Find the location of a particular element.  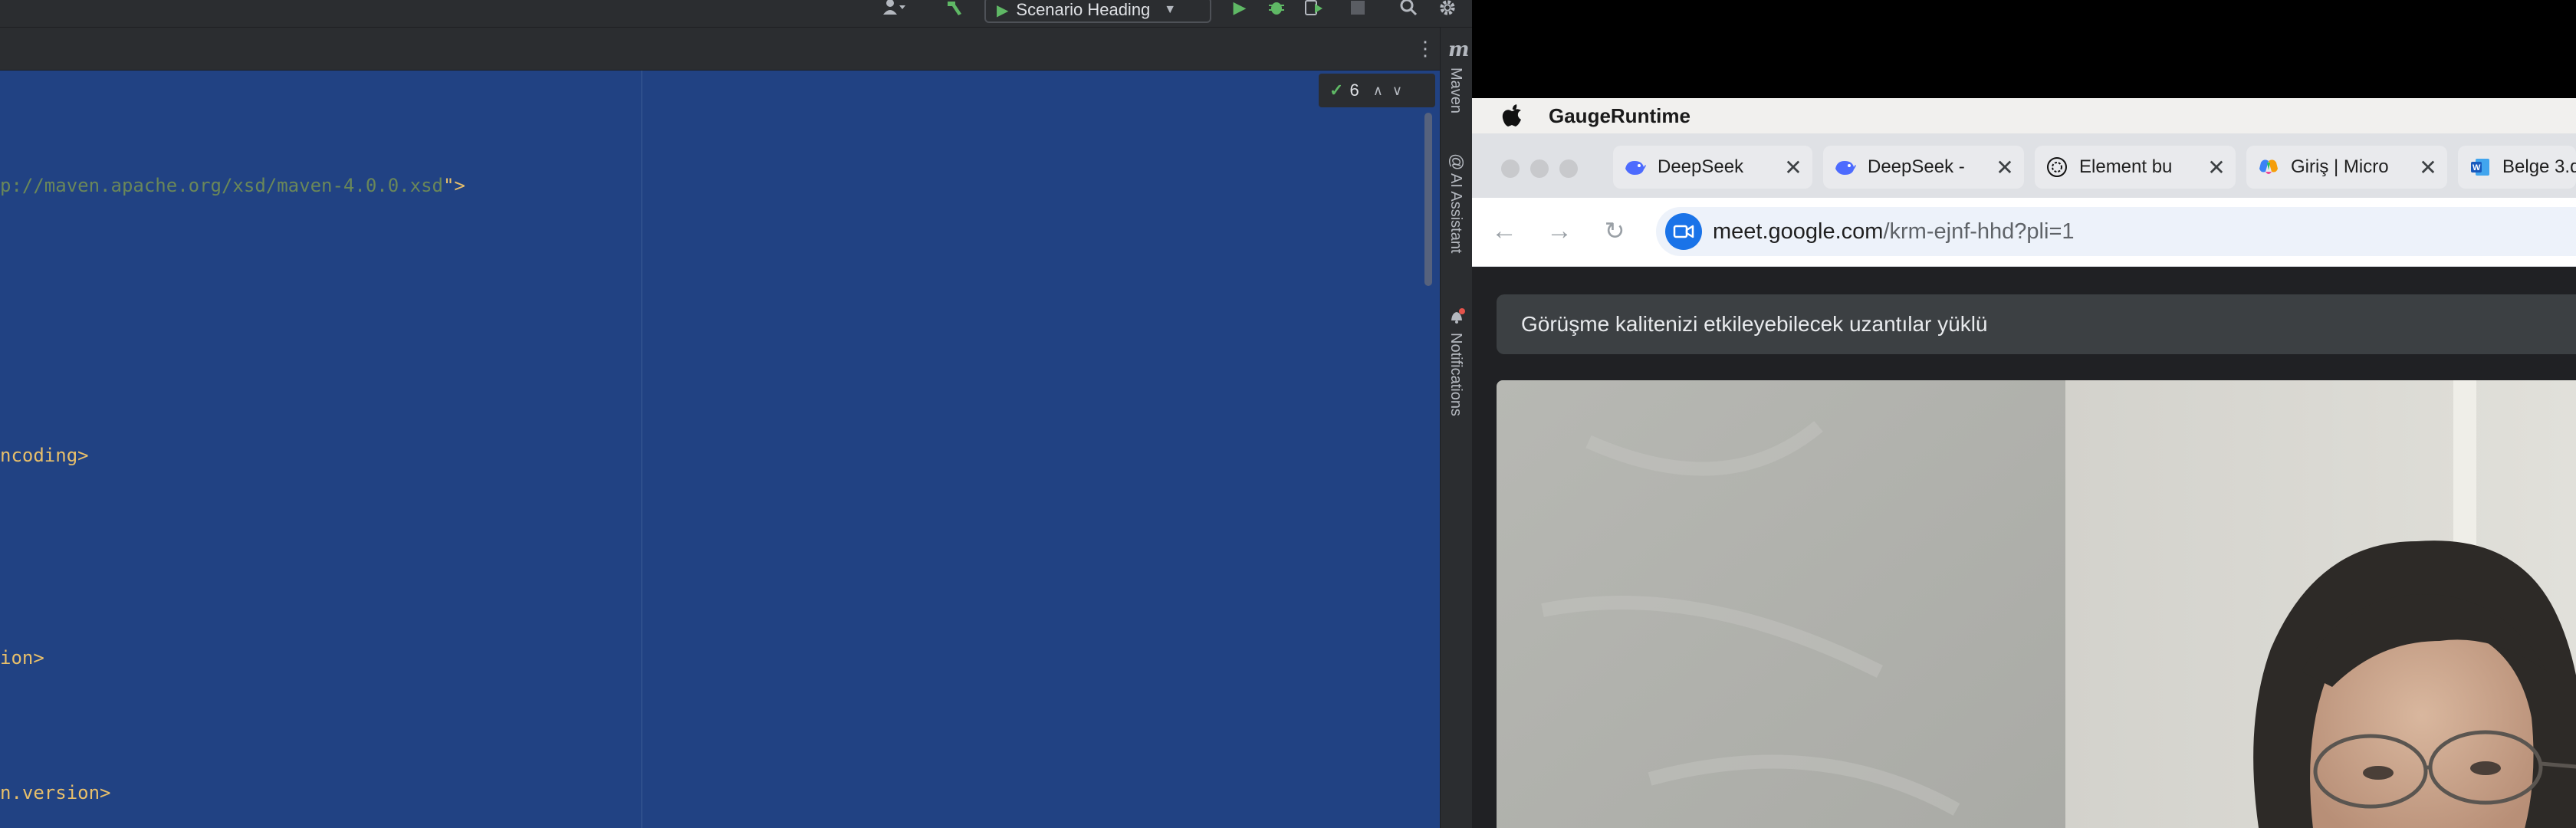

code-line: ncoding> is located at coordinates (44, 456).